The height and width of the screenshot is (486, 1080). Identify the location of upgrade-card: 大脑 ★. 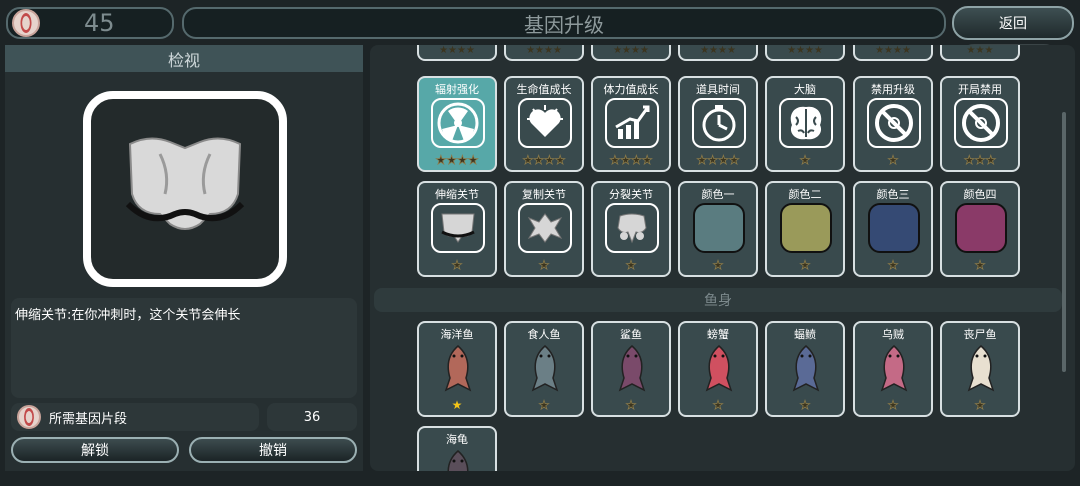
(805, 124).